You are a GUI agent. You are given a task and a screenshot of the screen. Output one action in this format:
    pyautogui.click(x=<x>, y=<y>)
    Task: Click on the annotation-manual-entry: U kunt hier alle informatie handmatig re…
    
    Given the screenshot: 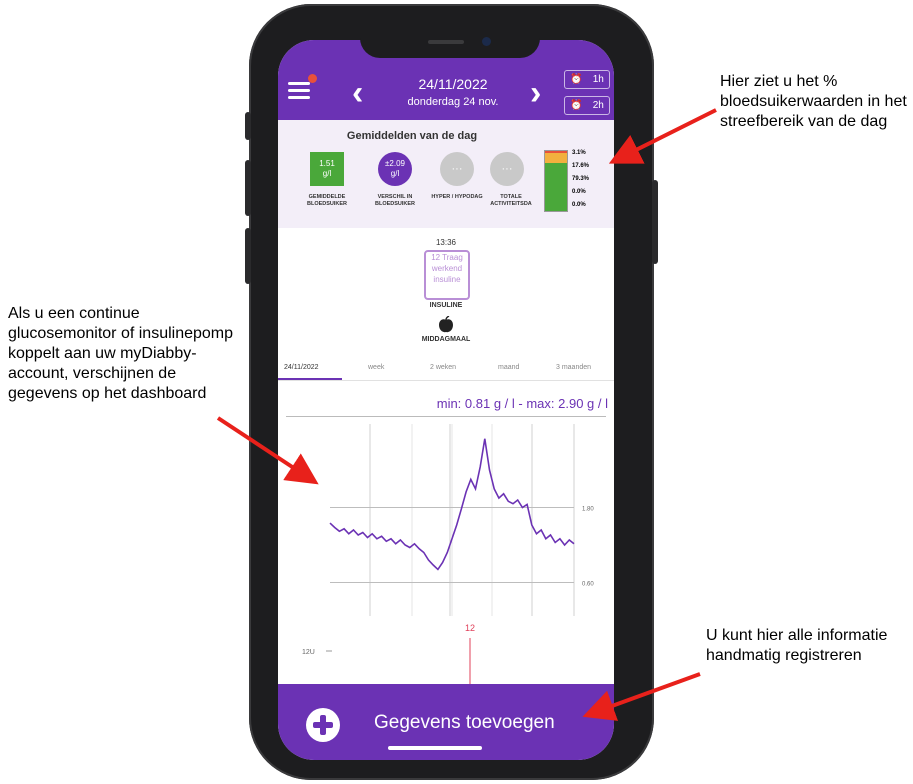 What is the action you would take?
    pyautogui.click(x=797, y=645)
    